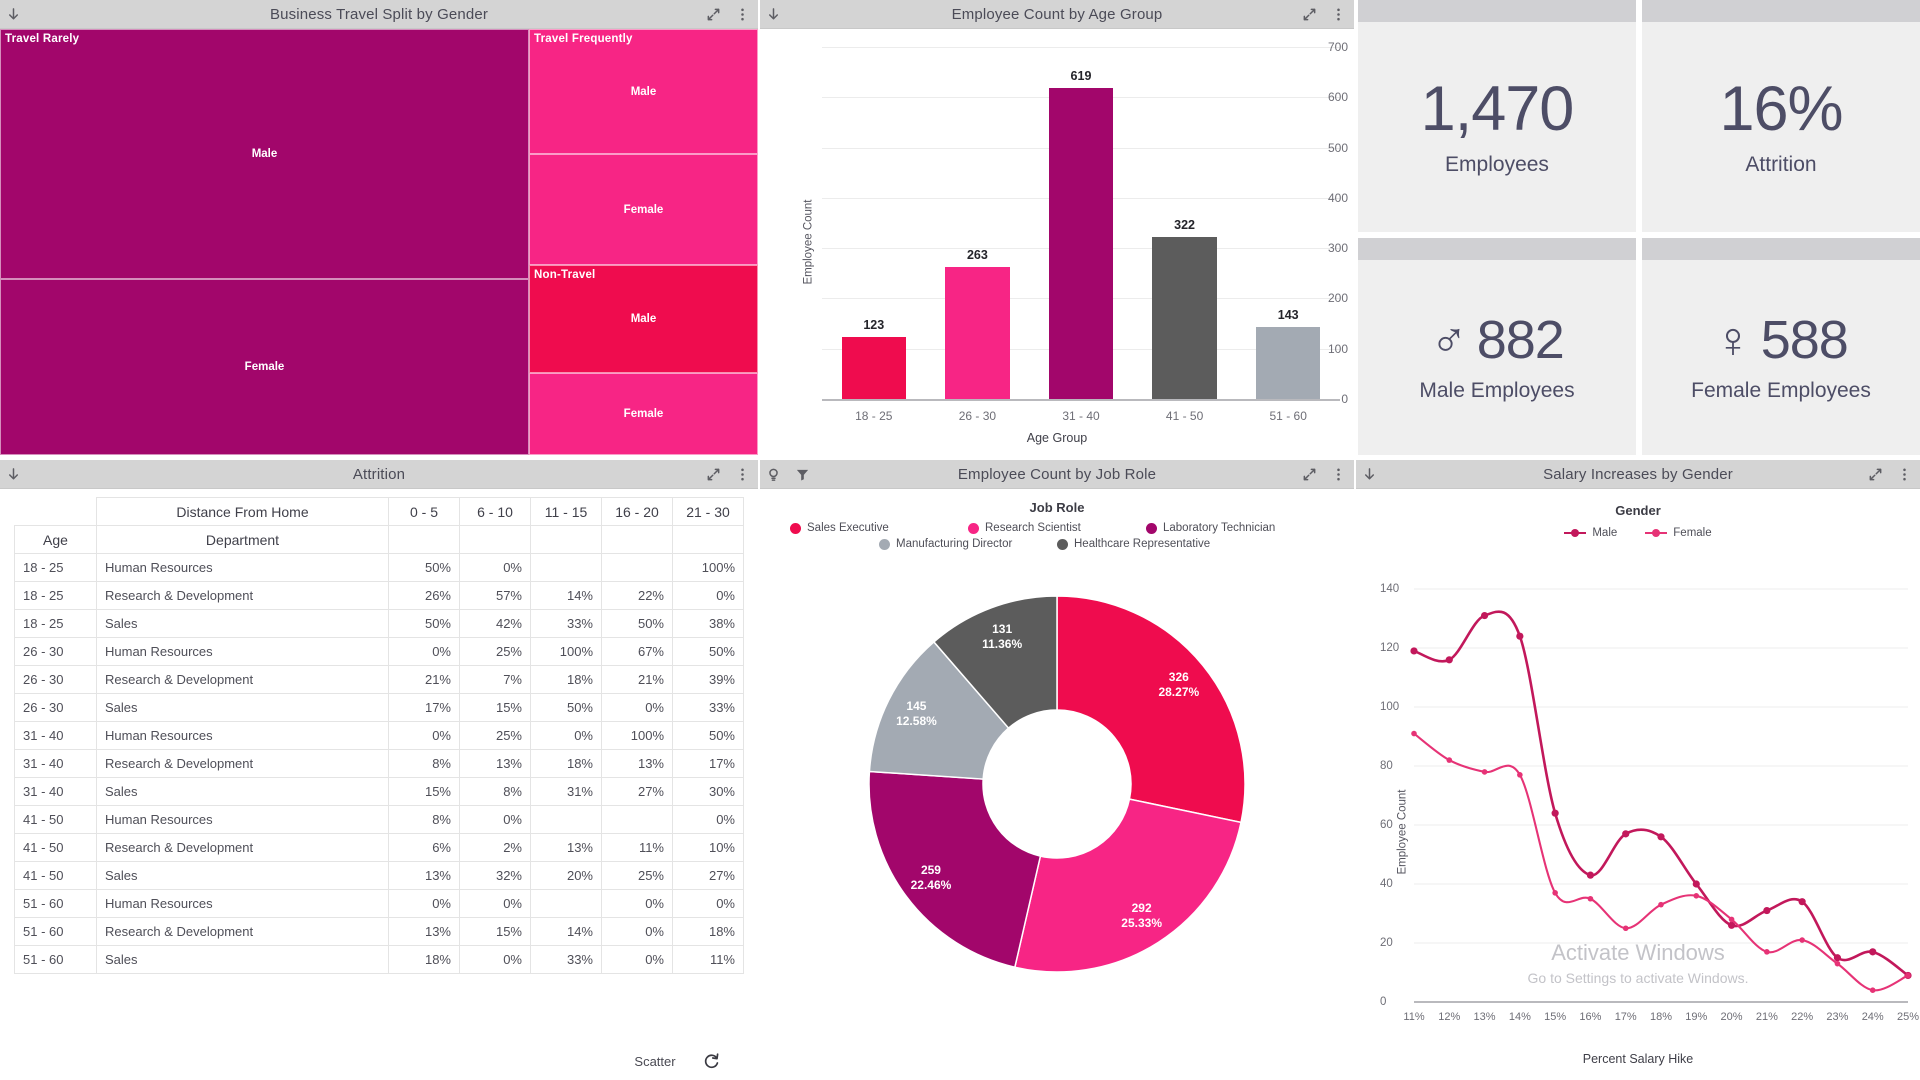 The width and height of the screenshot is (1920, 1080). Describe the element at coordinates (379, 567) in the screenshot. I see `table-row: 18 - 25 Human Resources 50% 0% 100%` at that location.